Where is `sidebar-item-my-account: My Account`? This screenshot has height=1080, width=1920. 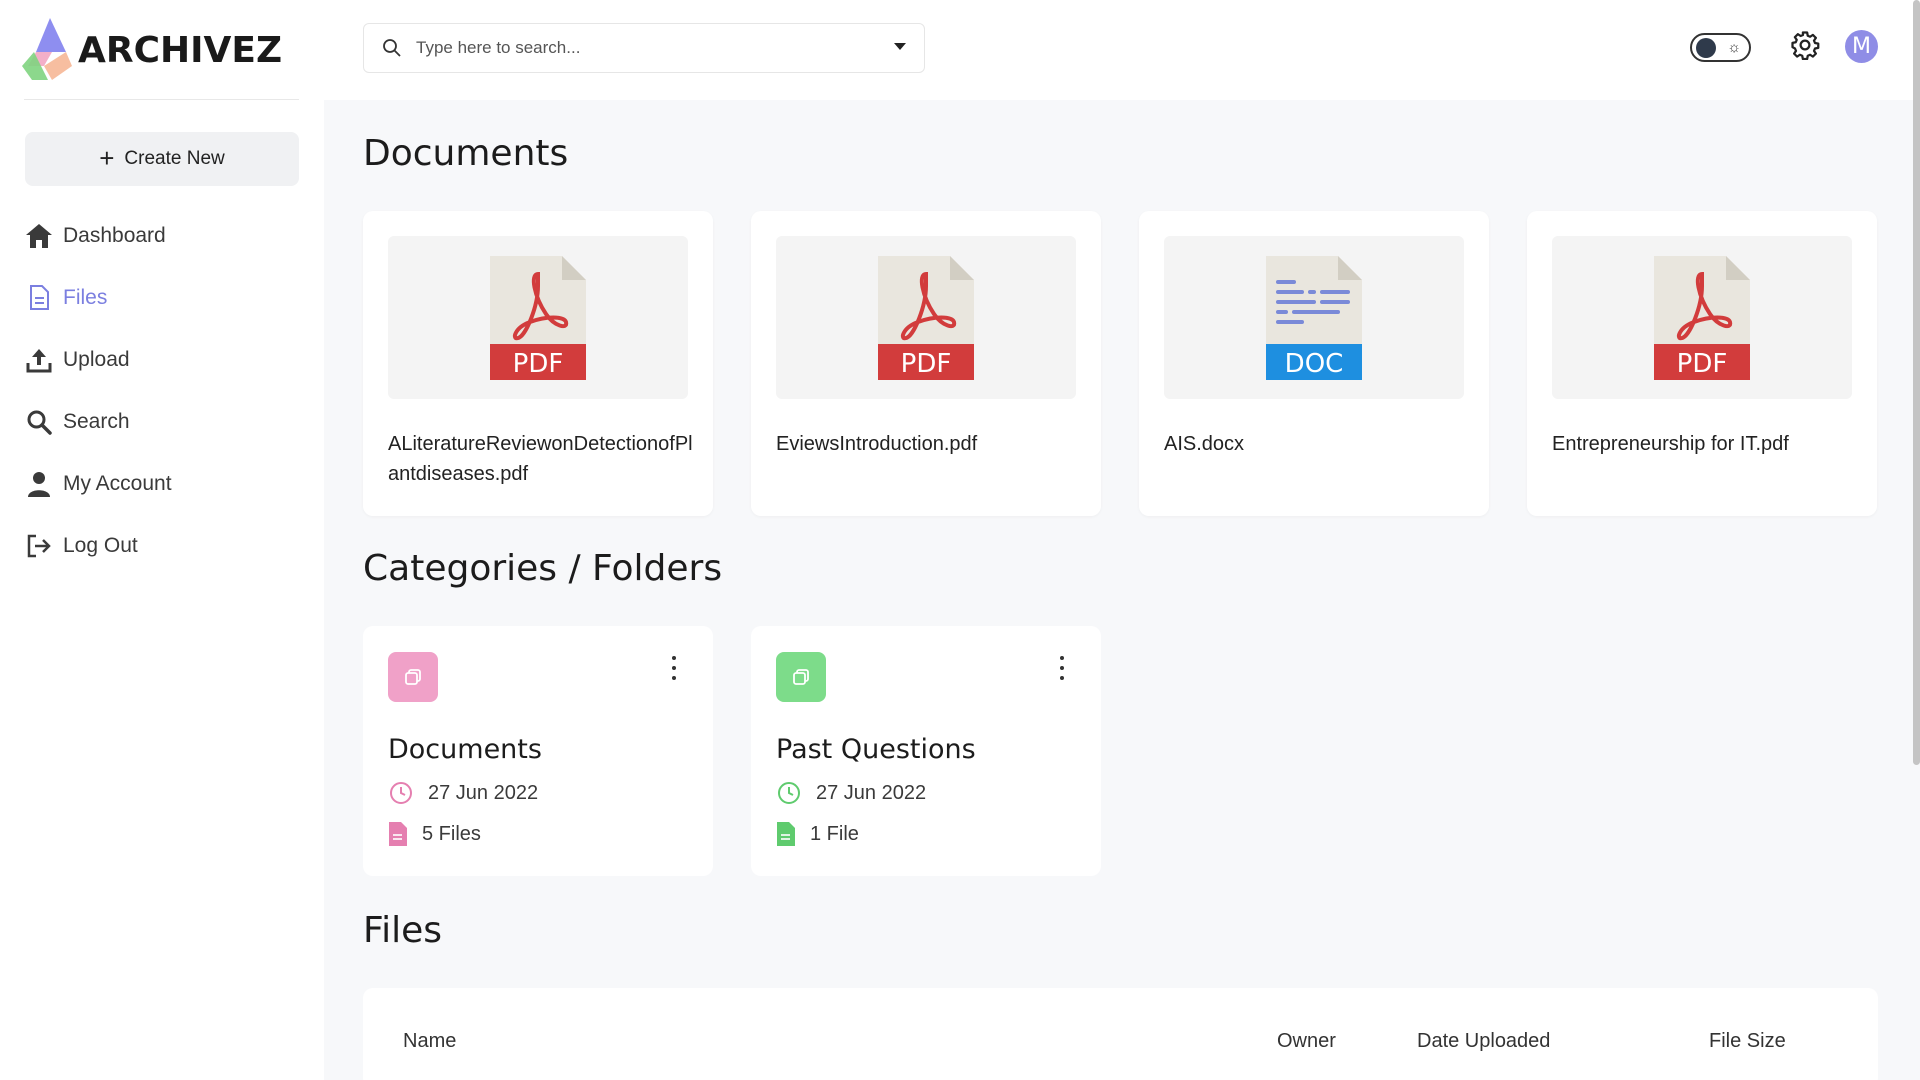
sidebar-item-my-account: My Account is located at coordinates (164, 484).